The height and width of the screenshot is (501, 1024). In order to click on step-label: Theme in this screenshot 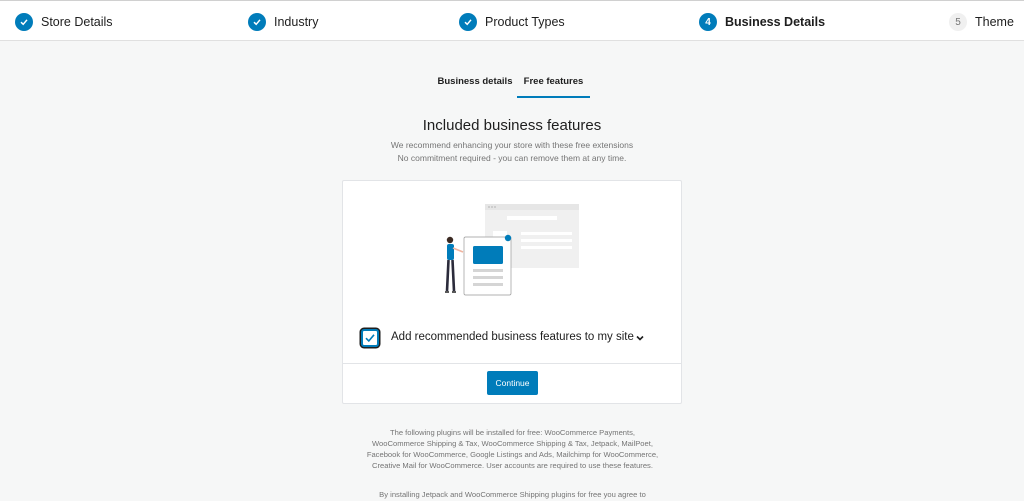, I will do `click(994, 22)`.